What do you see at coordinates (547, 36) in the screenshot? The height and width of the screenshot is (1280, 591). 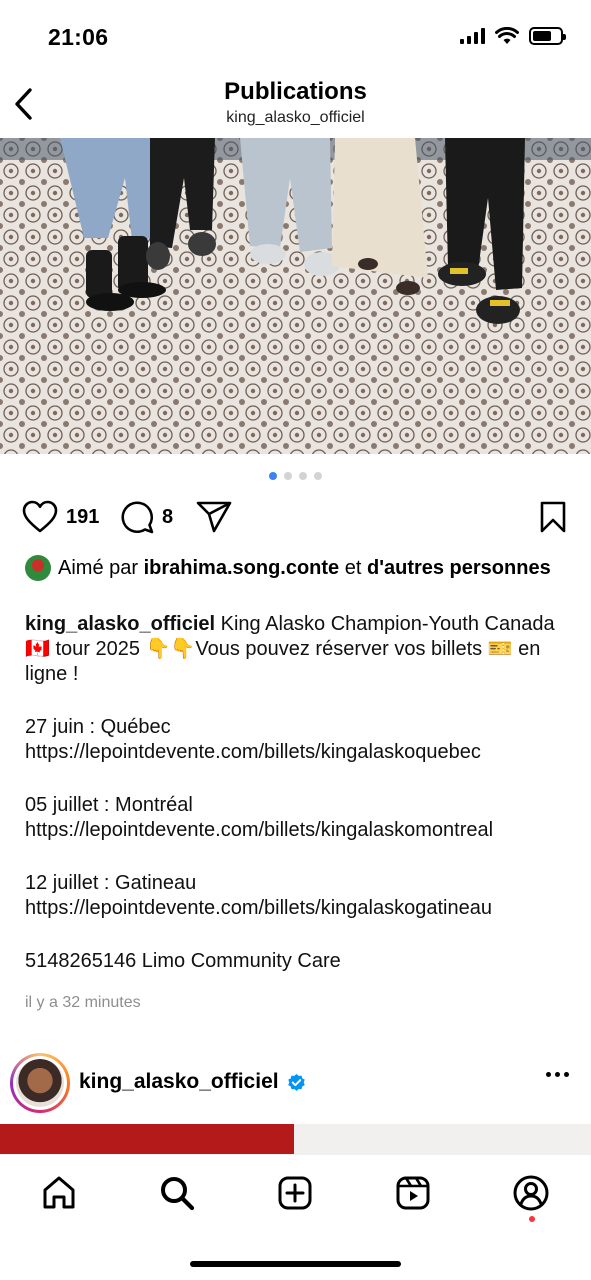 I see `battery-icon` at bounding box center [547, 36].